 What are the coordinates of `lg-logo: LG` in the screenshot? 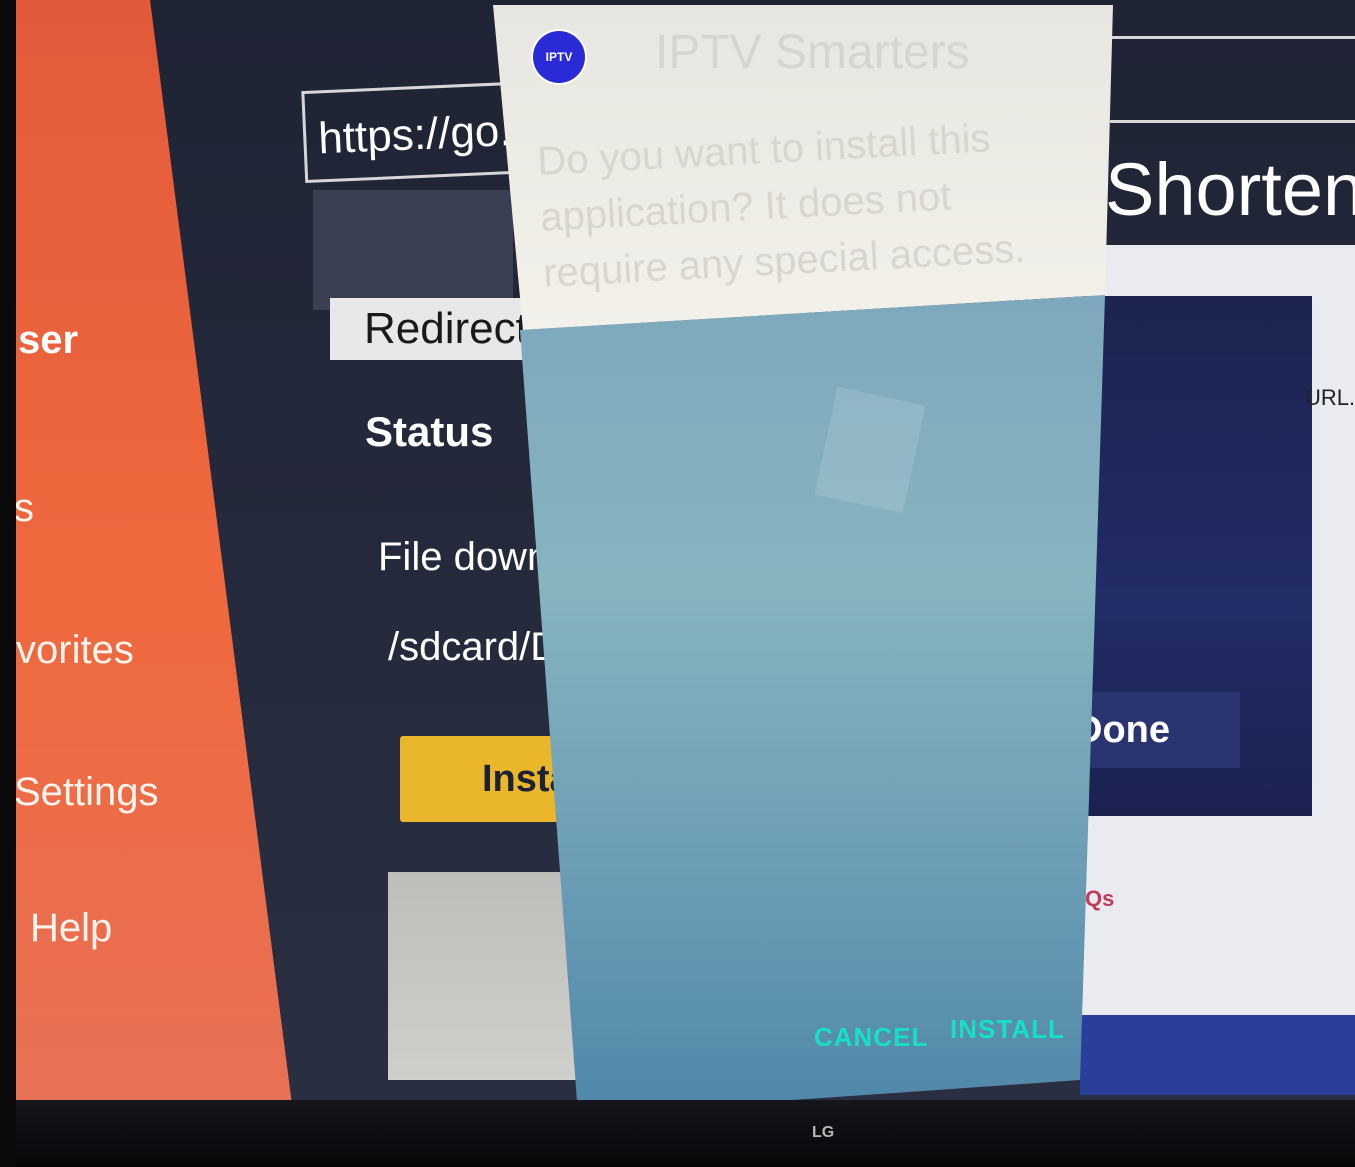 It's located at (823, 1132).